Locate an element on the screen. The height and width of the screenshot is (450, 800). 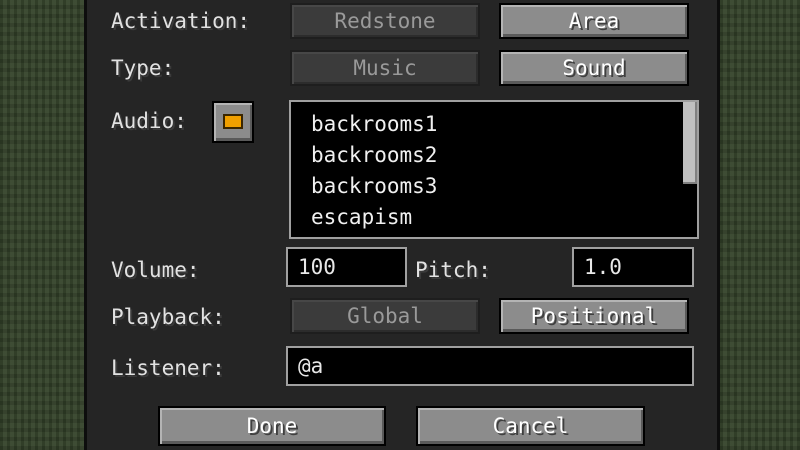
audio-color-swatch-icon is located at coordinates (233, 121).